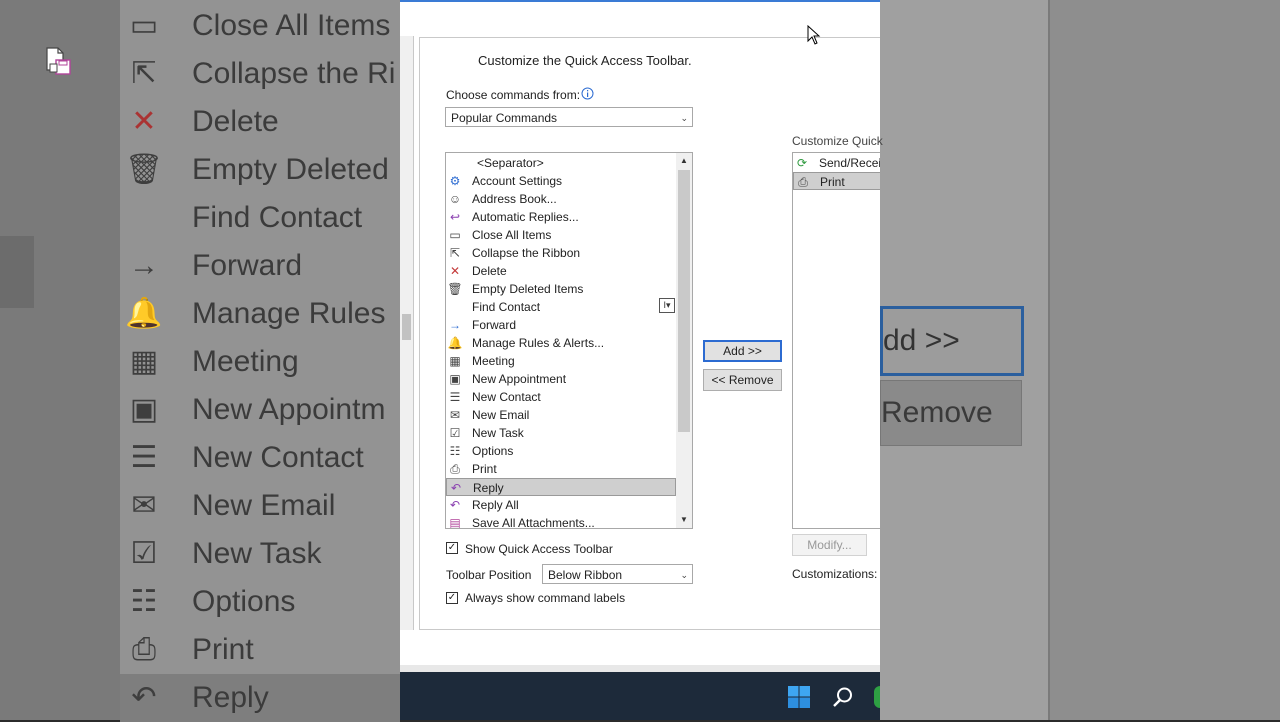 The image size is (1280, 722). Describe the element at coordinates (264, 505) in the screenshot. I see `background-list-item-label: New Email` at that location.